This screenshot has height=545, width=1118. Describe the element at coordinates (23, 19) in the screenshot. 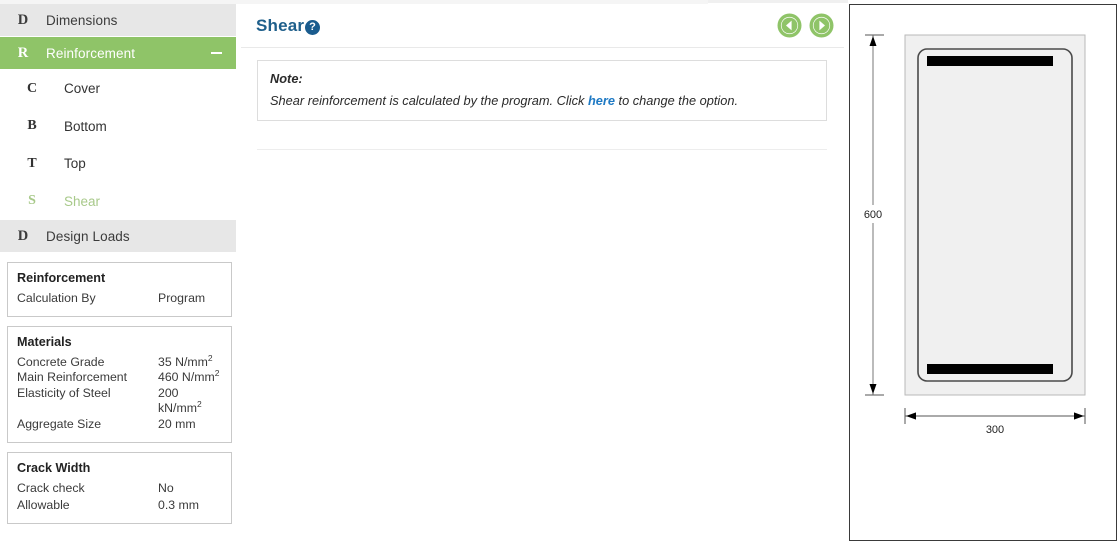

I see `sidebar-group-dimensions-letter: D` at that location.